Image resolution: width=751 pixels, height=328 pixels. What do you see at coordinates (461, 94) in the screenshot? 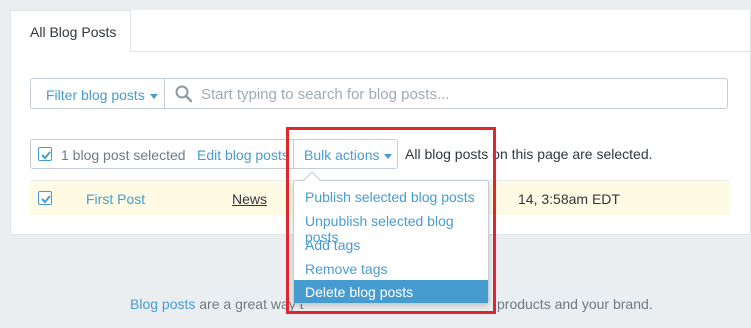
I see `search-input` at bounding box center [461, 94].